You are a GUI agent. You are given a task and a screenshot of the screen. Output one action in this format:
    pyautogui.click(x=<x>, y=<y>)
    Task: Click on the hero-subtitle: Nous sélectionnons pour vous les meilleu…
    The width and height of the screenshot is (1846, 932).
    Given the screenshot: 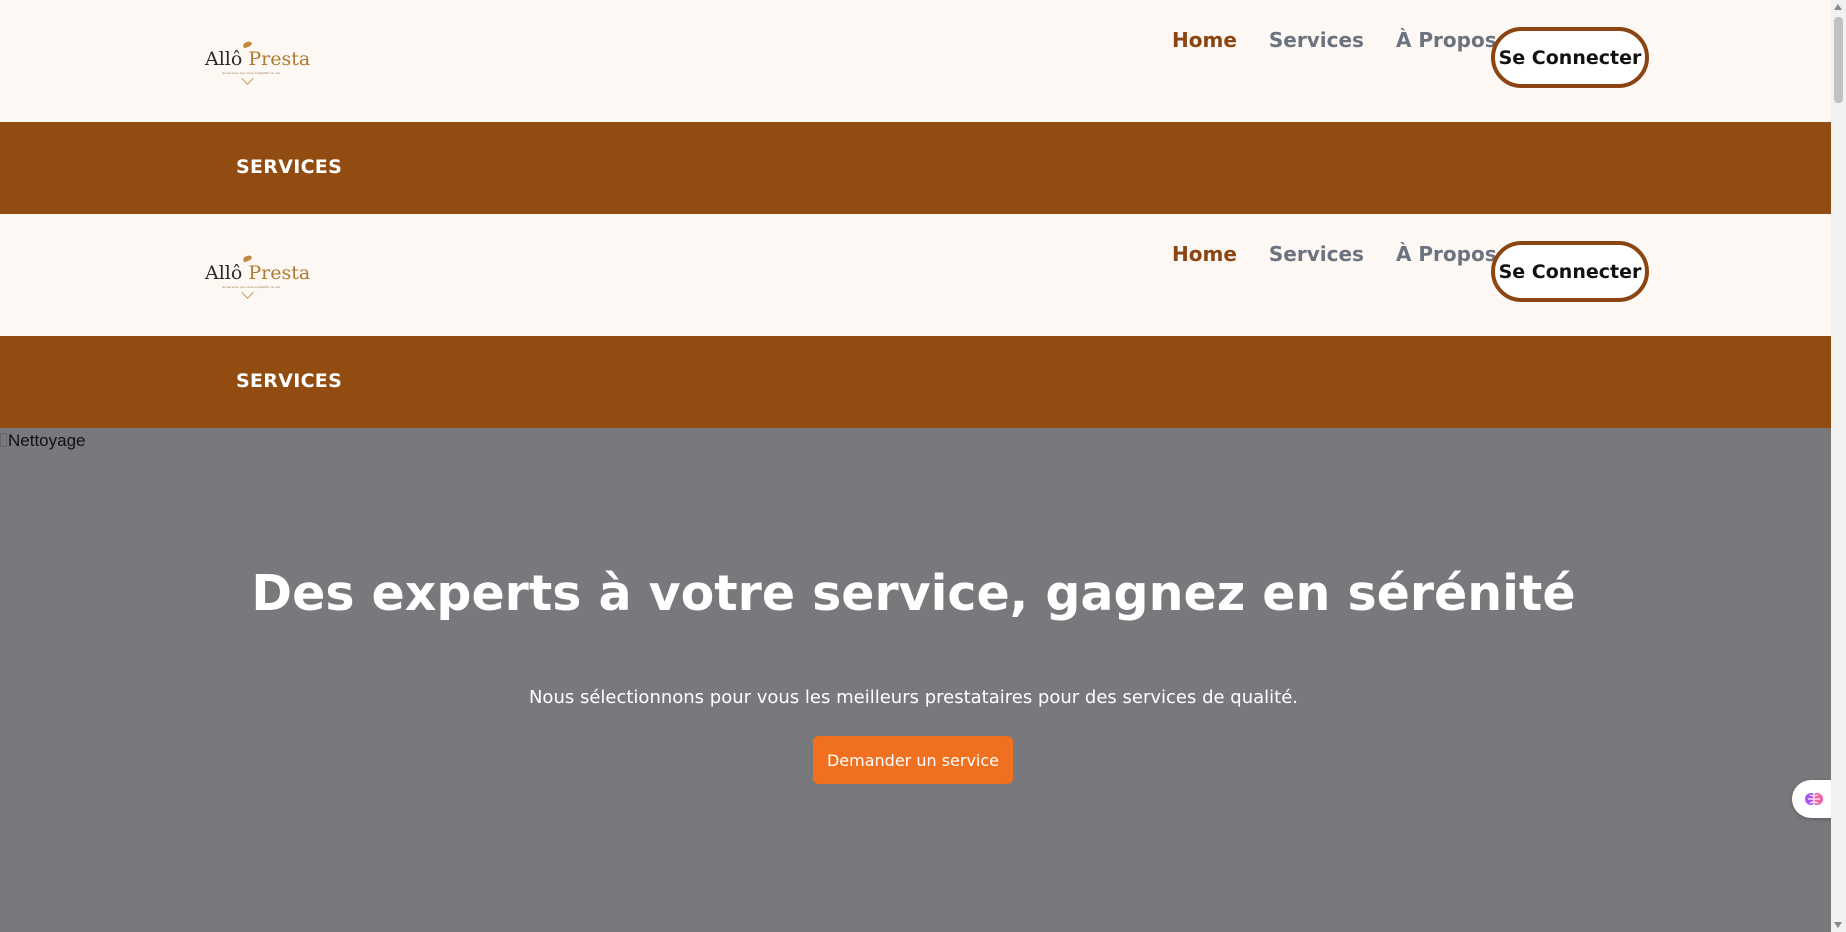 What is the action you would take?
    pyautogui.click(x=913, y=697)
    